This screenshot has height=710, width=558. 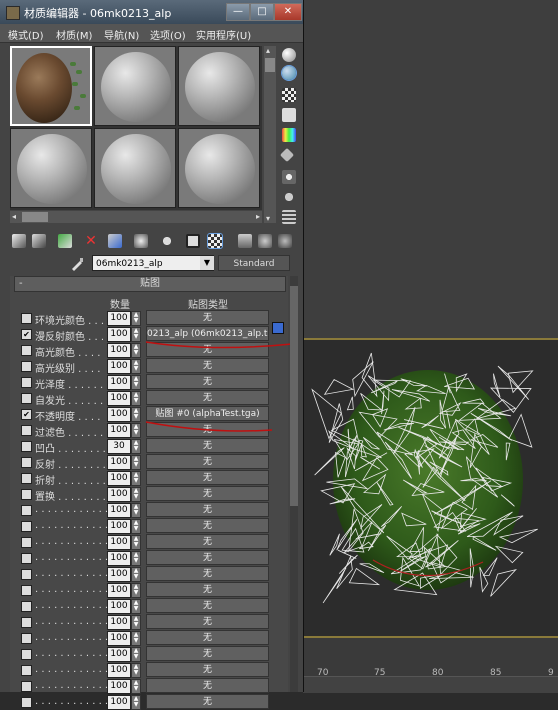 I want to click on material-type-button: Standard, so click(x=254, y=263).